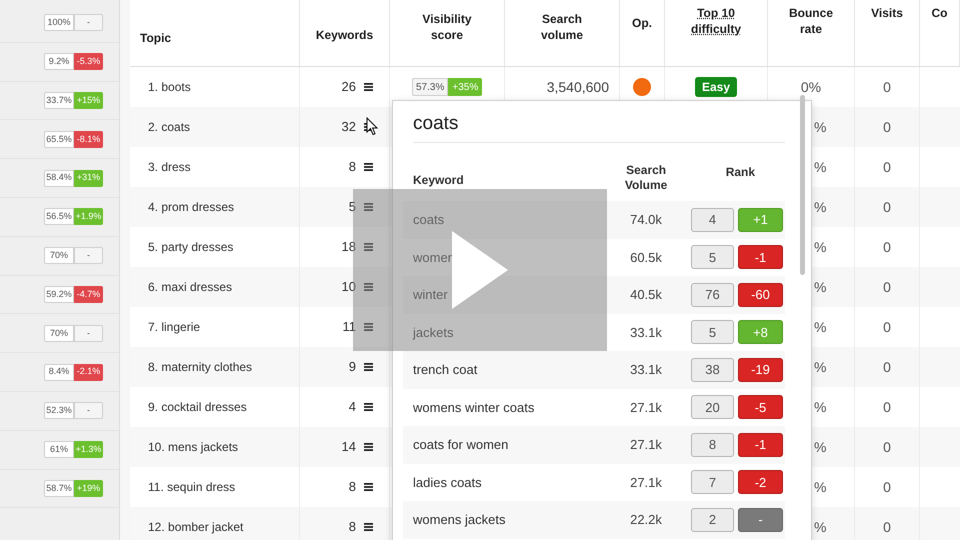 Image resolution: width=960 pixels, height=540 pixels. What do you see at coordinates (646, 178) in the screenshot?
I see `column-header: Search Volume` at bounding box center [646, 178].